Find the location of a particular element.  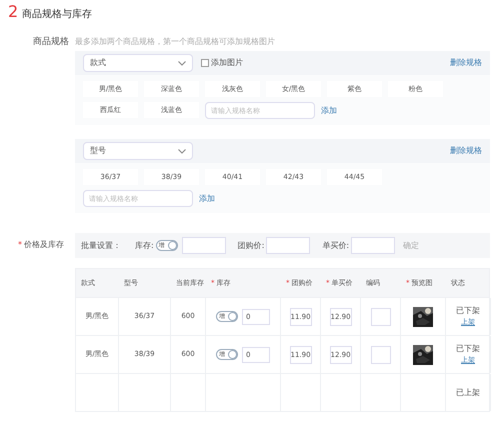

required-mark: * is located at coordinates (20, 245).